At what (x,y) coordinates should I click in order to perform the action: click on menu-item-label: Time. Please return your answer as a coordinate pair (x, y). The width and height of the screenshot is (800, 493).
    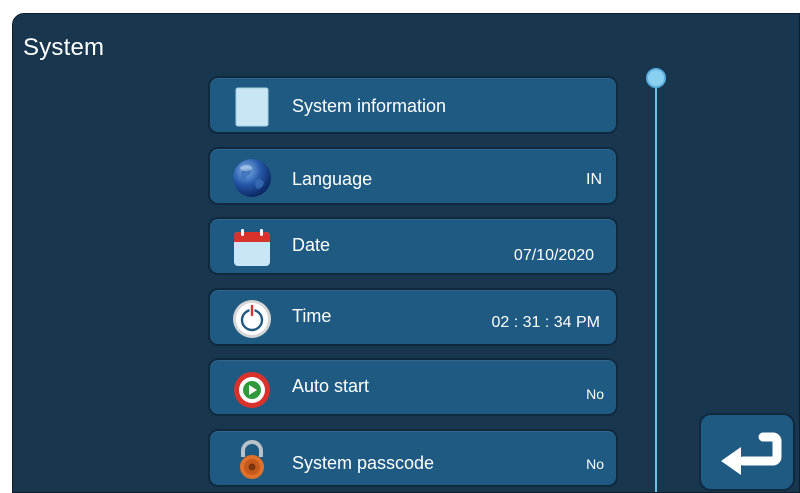
    Looking at the image, I should click on (312, 316).